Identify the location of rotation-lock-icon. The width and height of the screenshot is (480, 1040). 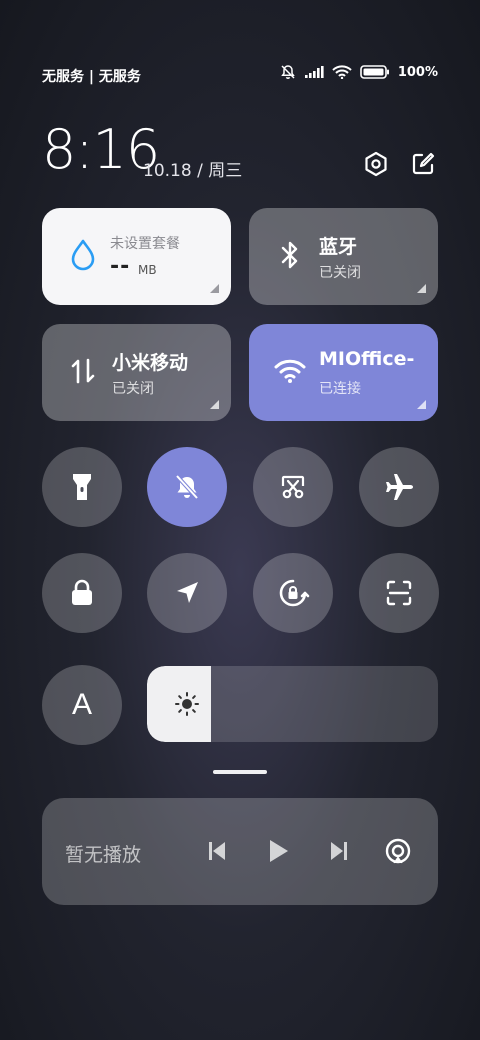
(294, 593).